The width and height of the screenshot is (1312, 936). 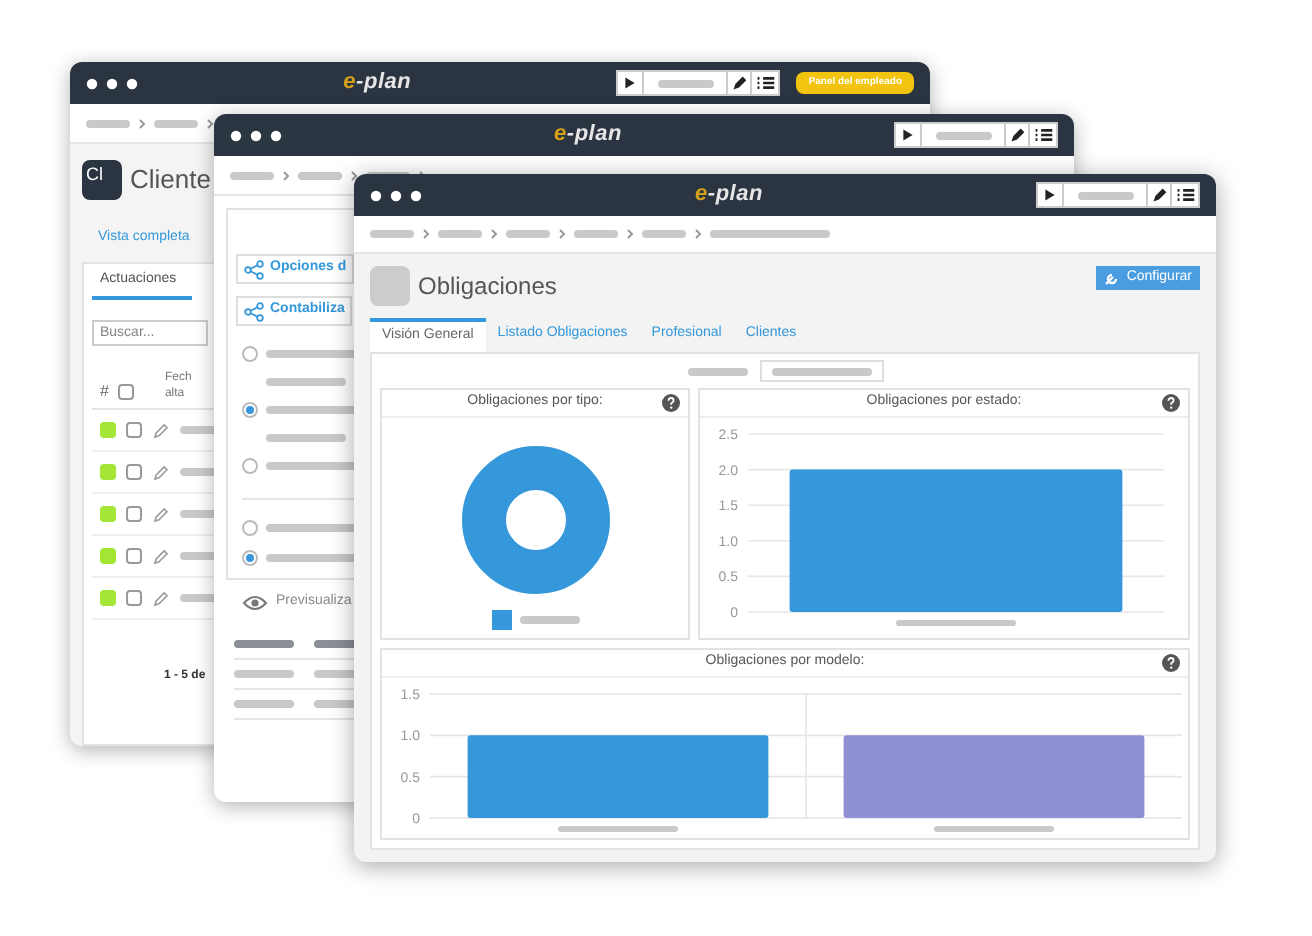 What do you see at coordinates (102, 180) in the screenshot?
I see `client-initials: Cl` at bounding box center [102, 180].